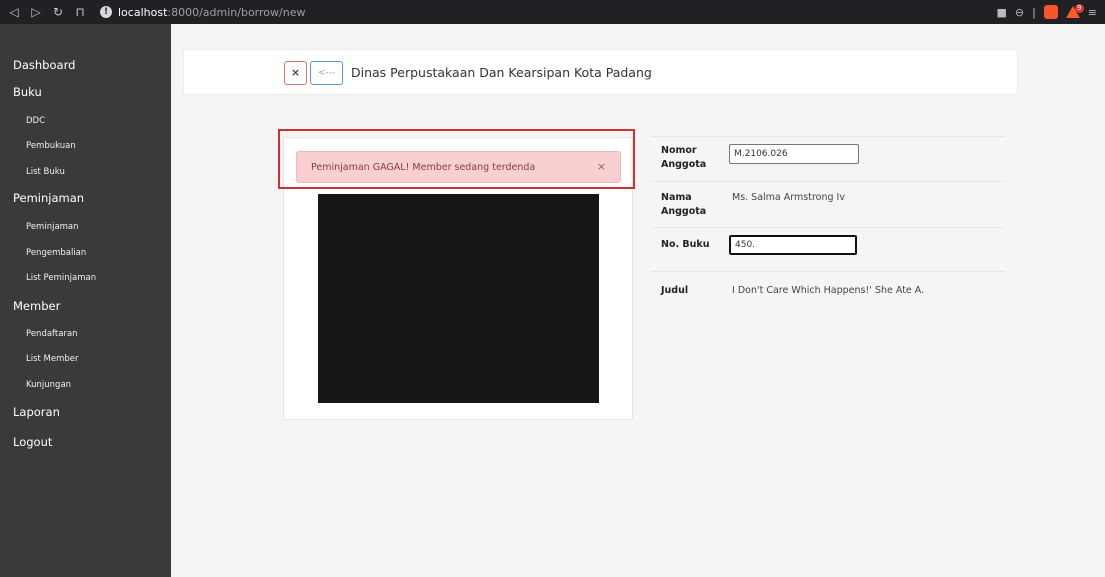  Describe the element at coordinates (36, 12) in the screenshot. I see `forward-icon: ▷` at that location.